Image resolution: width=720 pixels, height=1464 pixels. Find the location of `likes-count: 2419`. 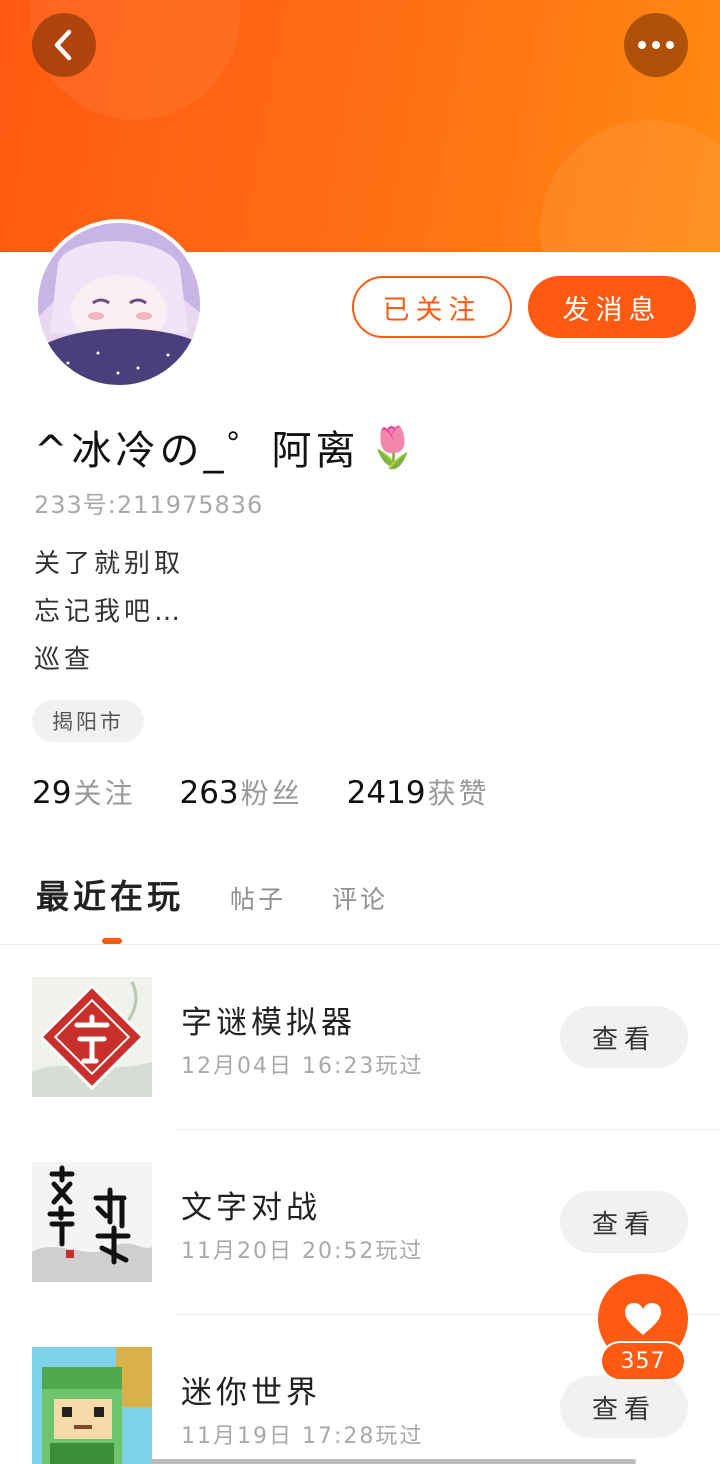

likes-count: 2419 is located at coordinates (386, 793).